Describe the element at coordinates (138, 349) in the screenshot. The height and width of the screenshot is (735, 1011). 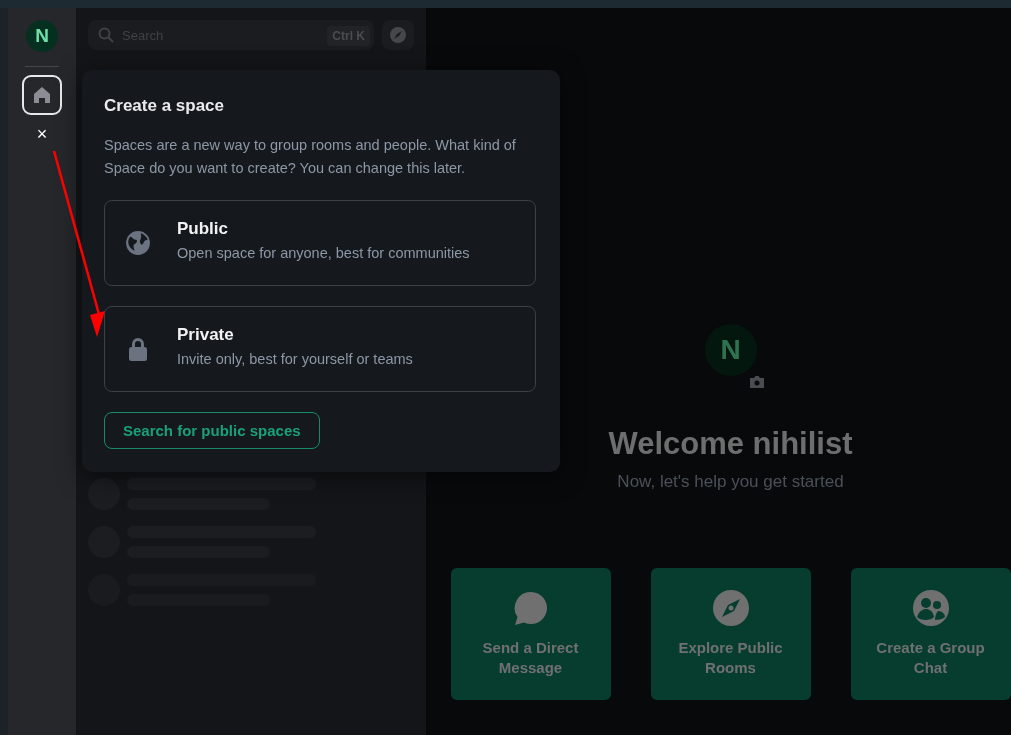
I see `lock-icon` at that location.